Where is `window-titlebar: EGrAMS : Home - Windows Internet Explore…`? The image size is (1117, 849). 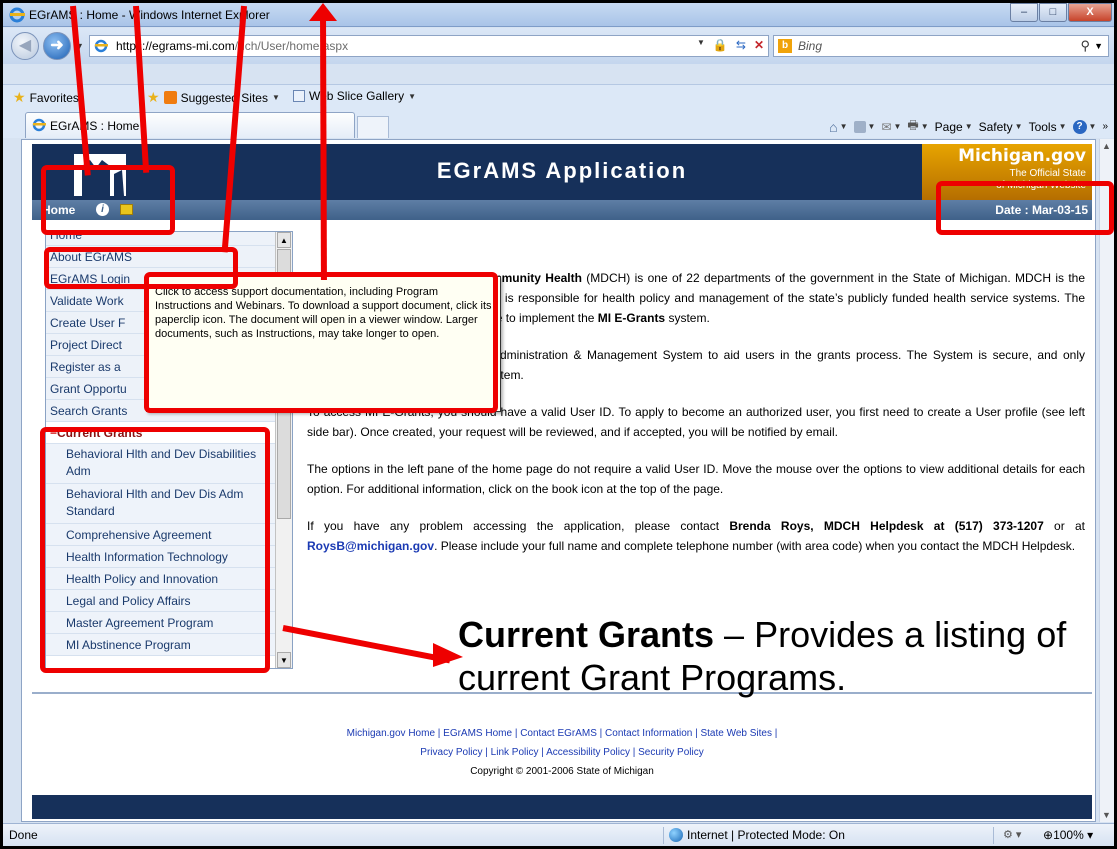 window-titlebar: EGrAMS : Home - Windows Internet Explore… is located at coordinates (558, 15).